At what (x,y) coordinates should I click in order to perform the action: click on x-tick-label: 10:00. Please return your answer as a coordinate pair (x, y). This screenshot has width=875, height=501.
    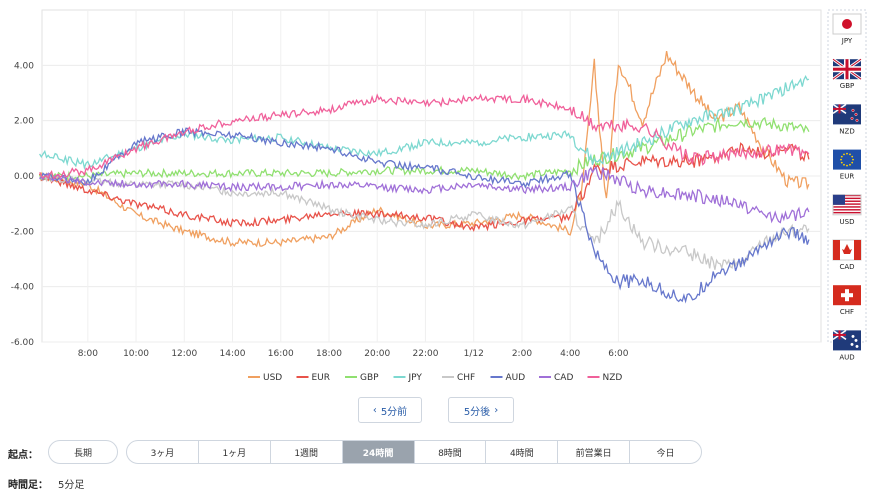
    Looking at the image, I should click on (136, 354).